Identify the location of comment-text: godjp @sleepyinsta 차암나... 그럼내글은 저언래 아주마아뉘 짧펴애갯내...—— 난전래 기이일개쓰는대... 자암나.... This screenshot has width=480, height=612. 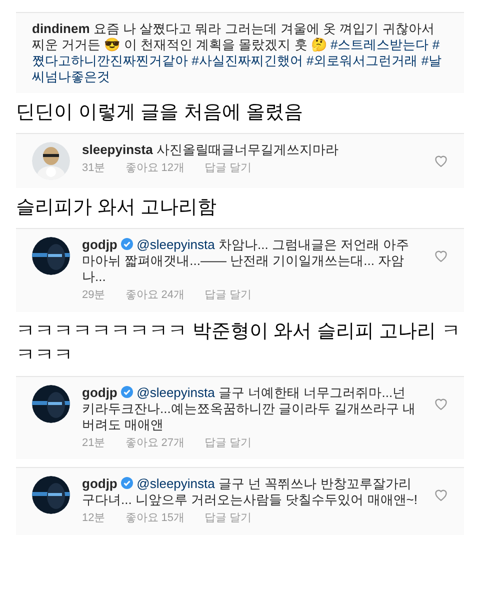
(246, 261).